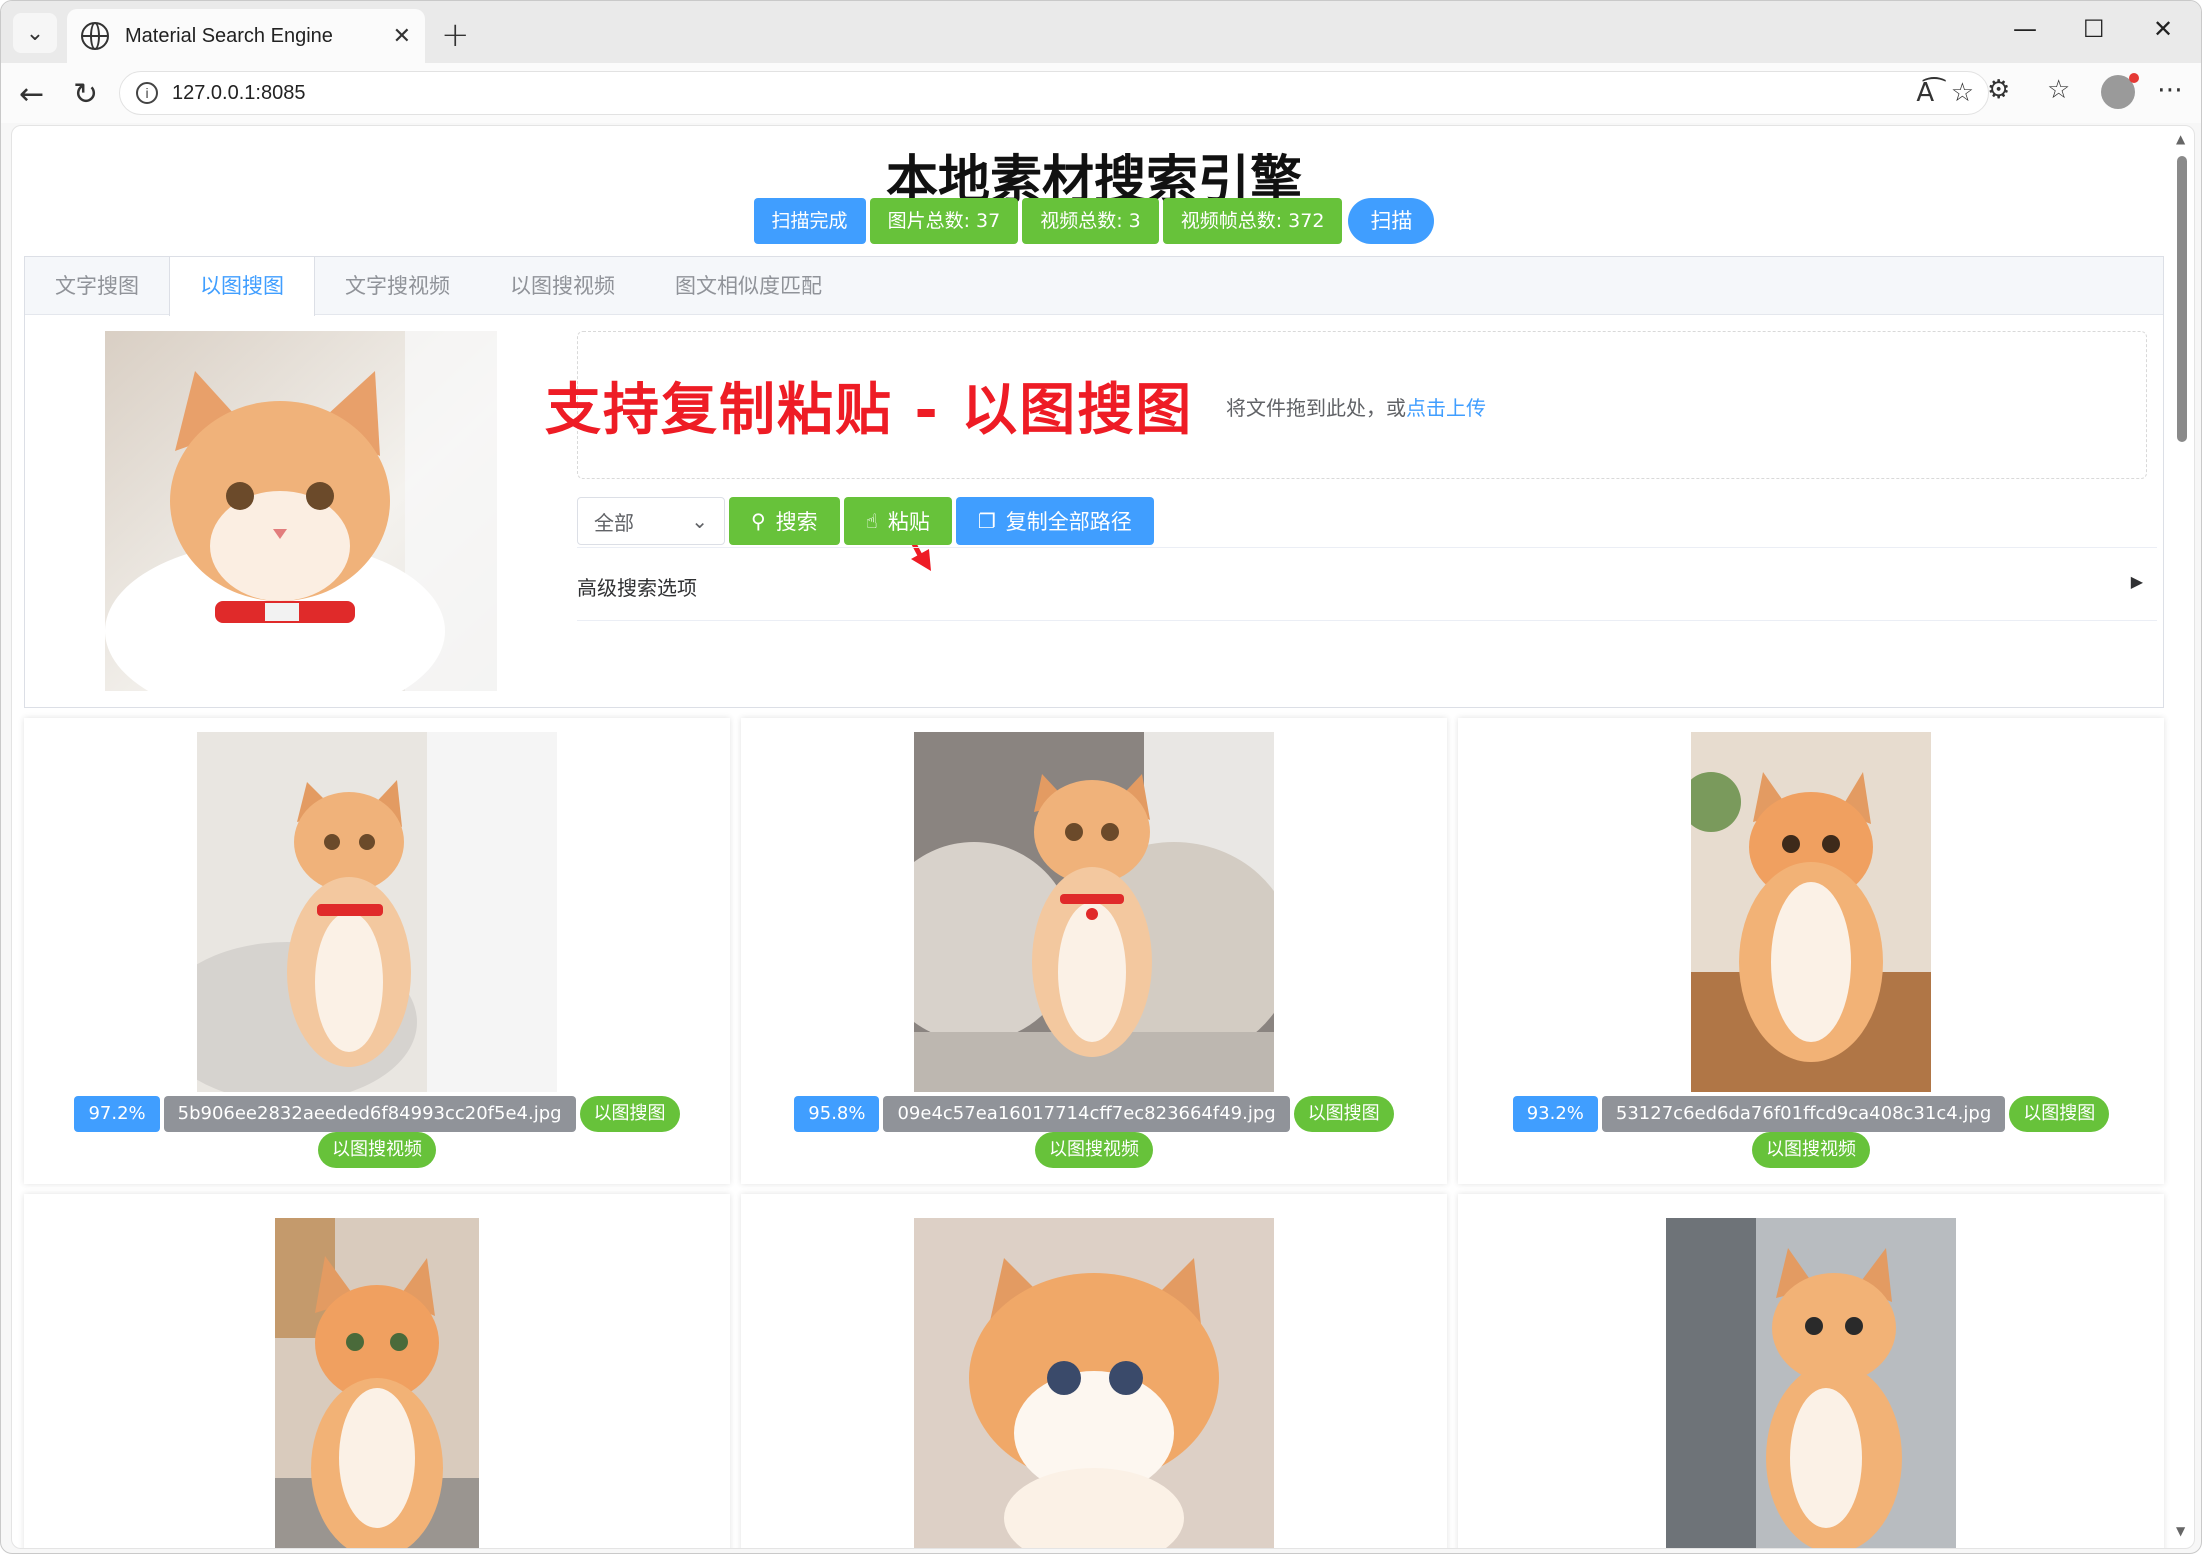  I want to click on similarity-score-badge: 93.2%, so click(1555, 1114).